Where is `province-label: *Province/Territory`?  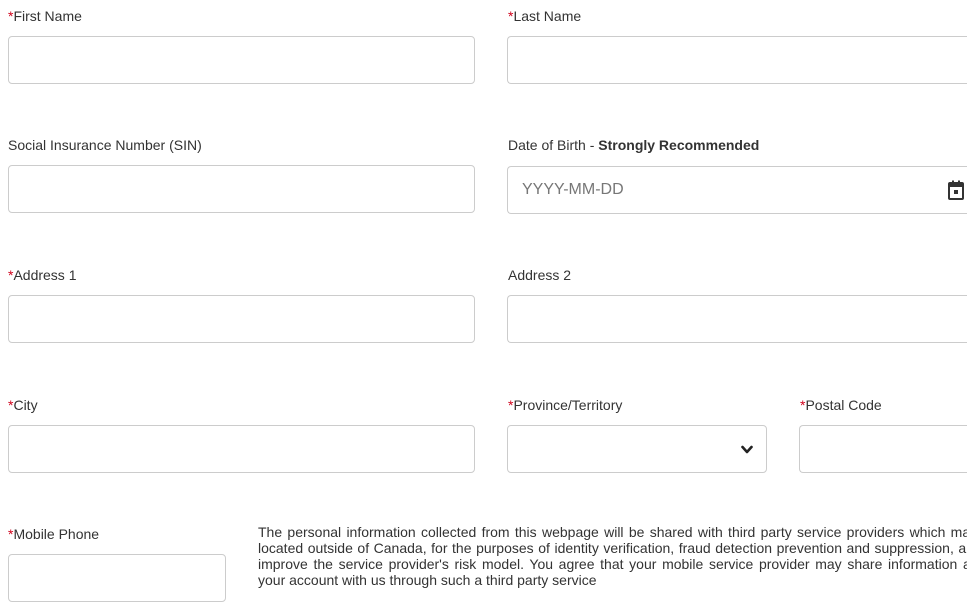
province-label: *Province/Territory is located at coordinates (565, 405).